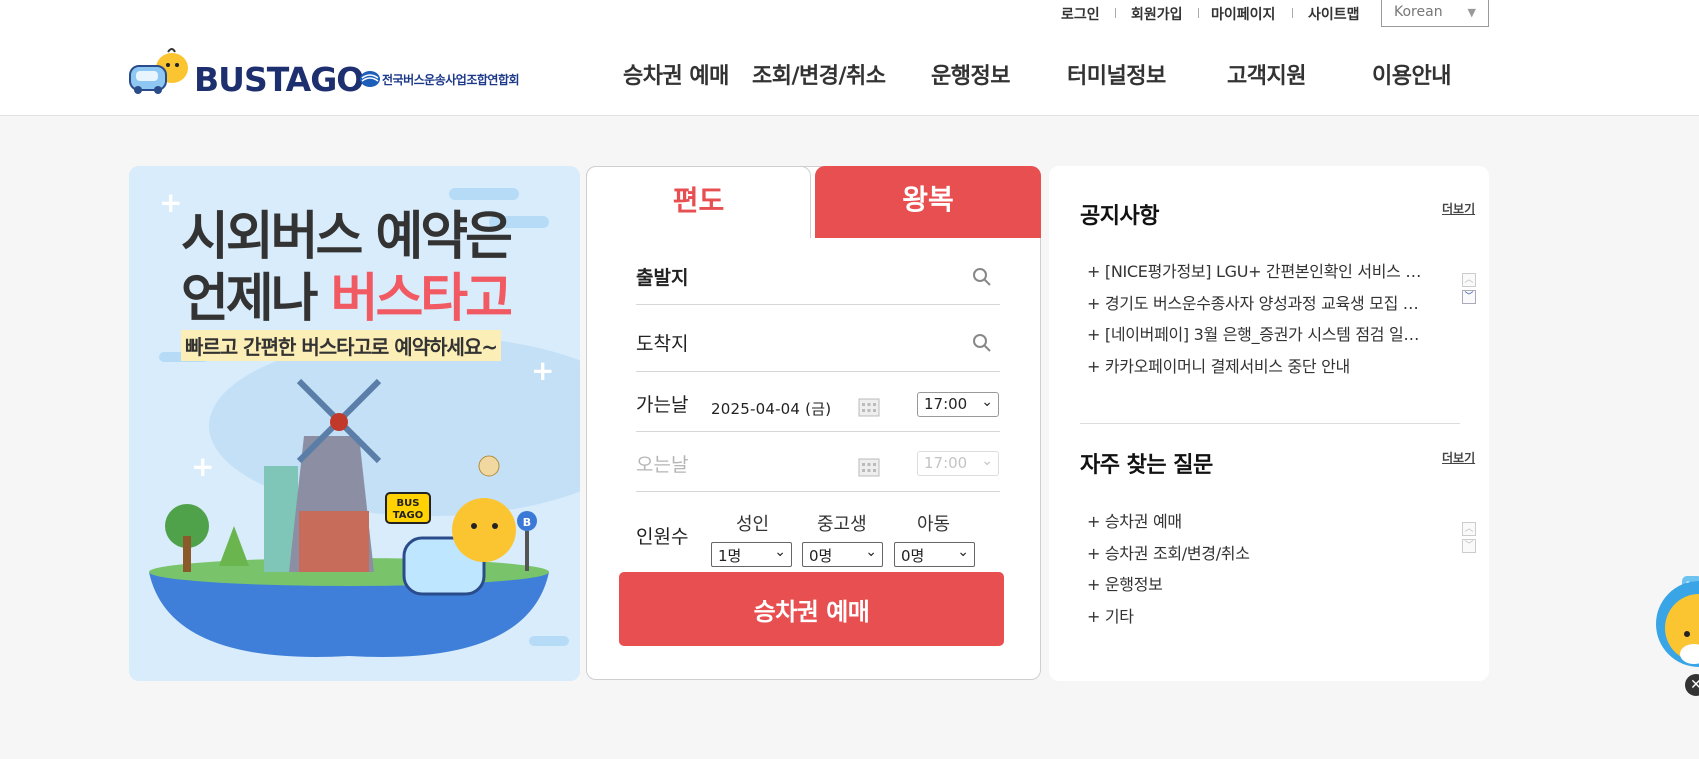  What do you see at coordinates (1469, 297) in the screenshot?
I see `notices-scroll-down-button: ﹀` at bounding box center [1469, 297].